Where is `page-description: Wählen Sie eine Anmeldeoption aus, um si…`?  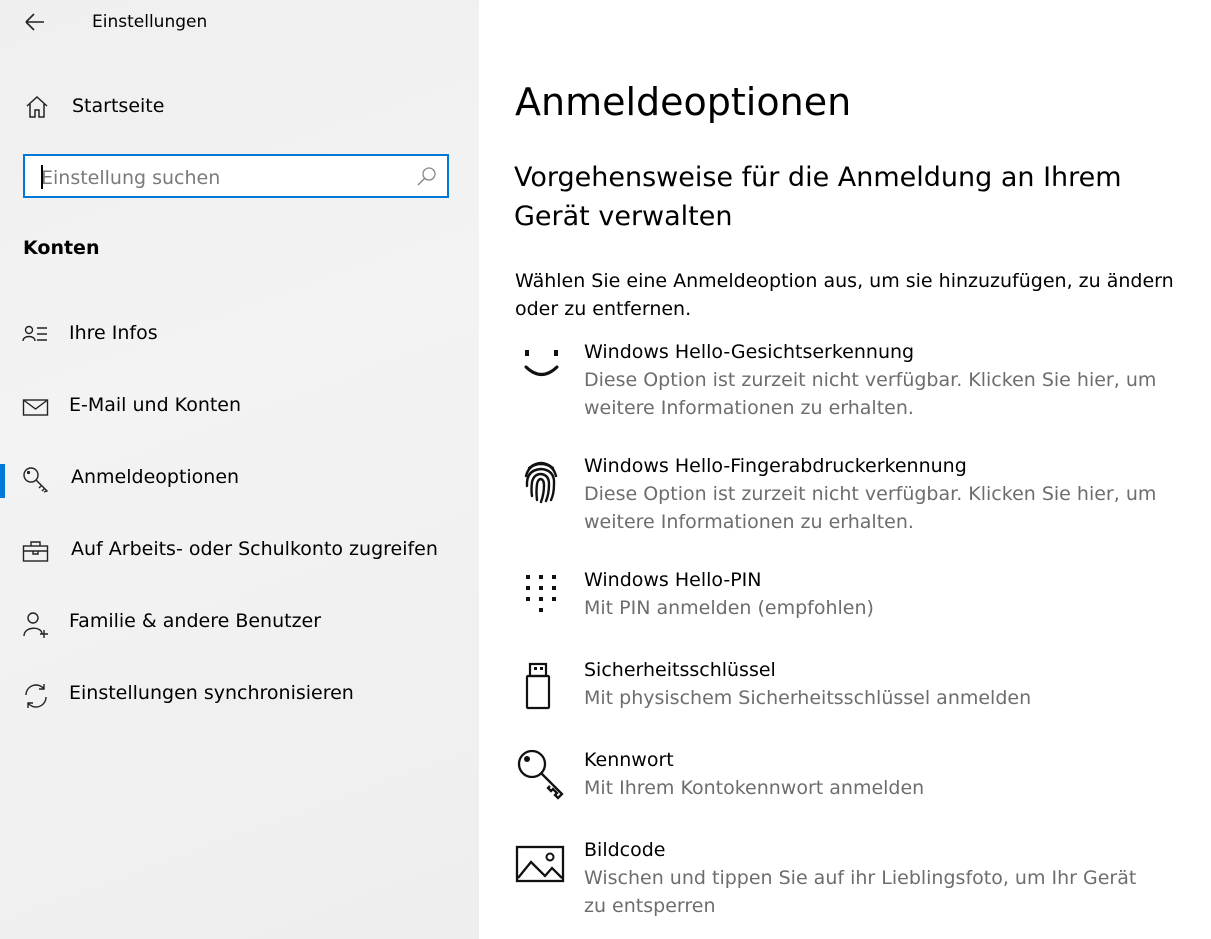 page-description: Wählen Sie eine Anmeldeoption aus, um si… is located at coordinates (844, 295).